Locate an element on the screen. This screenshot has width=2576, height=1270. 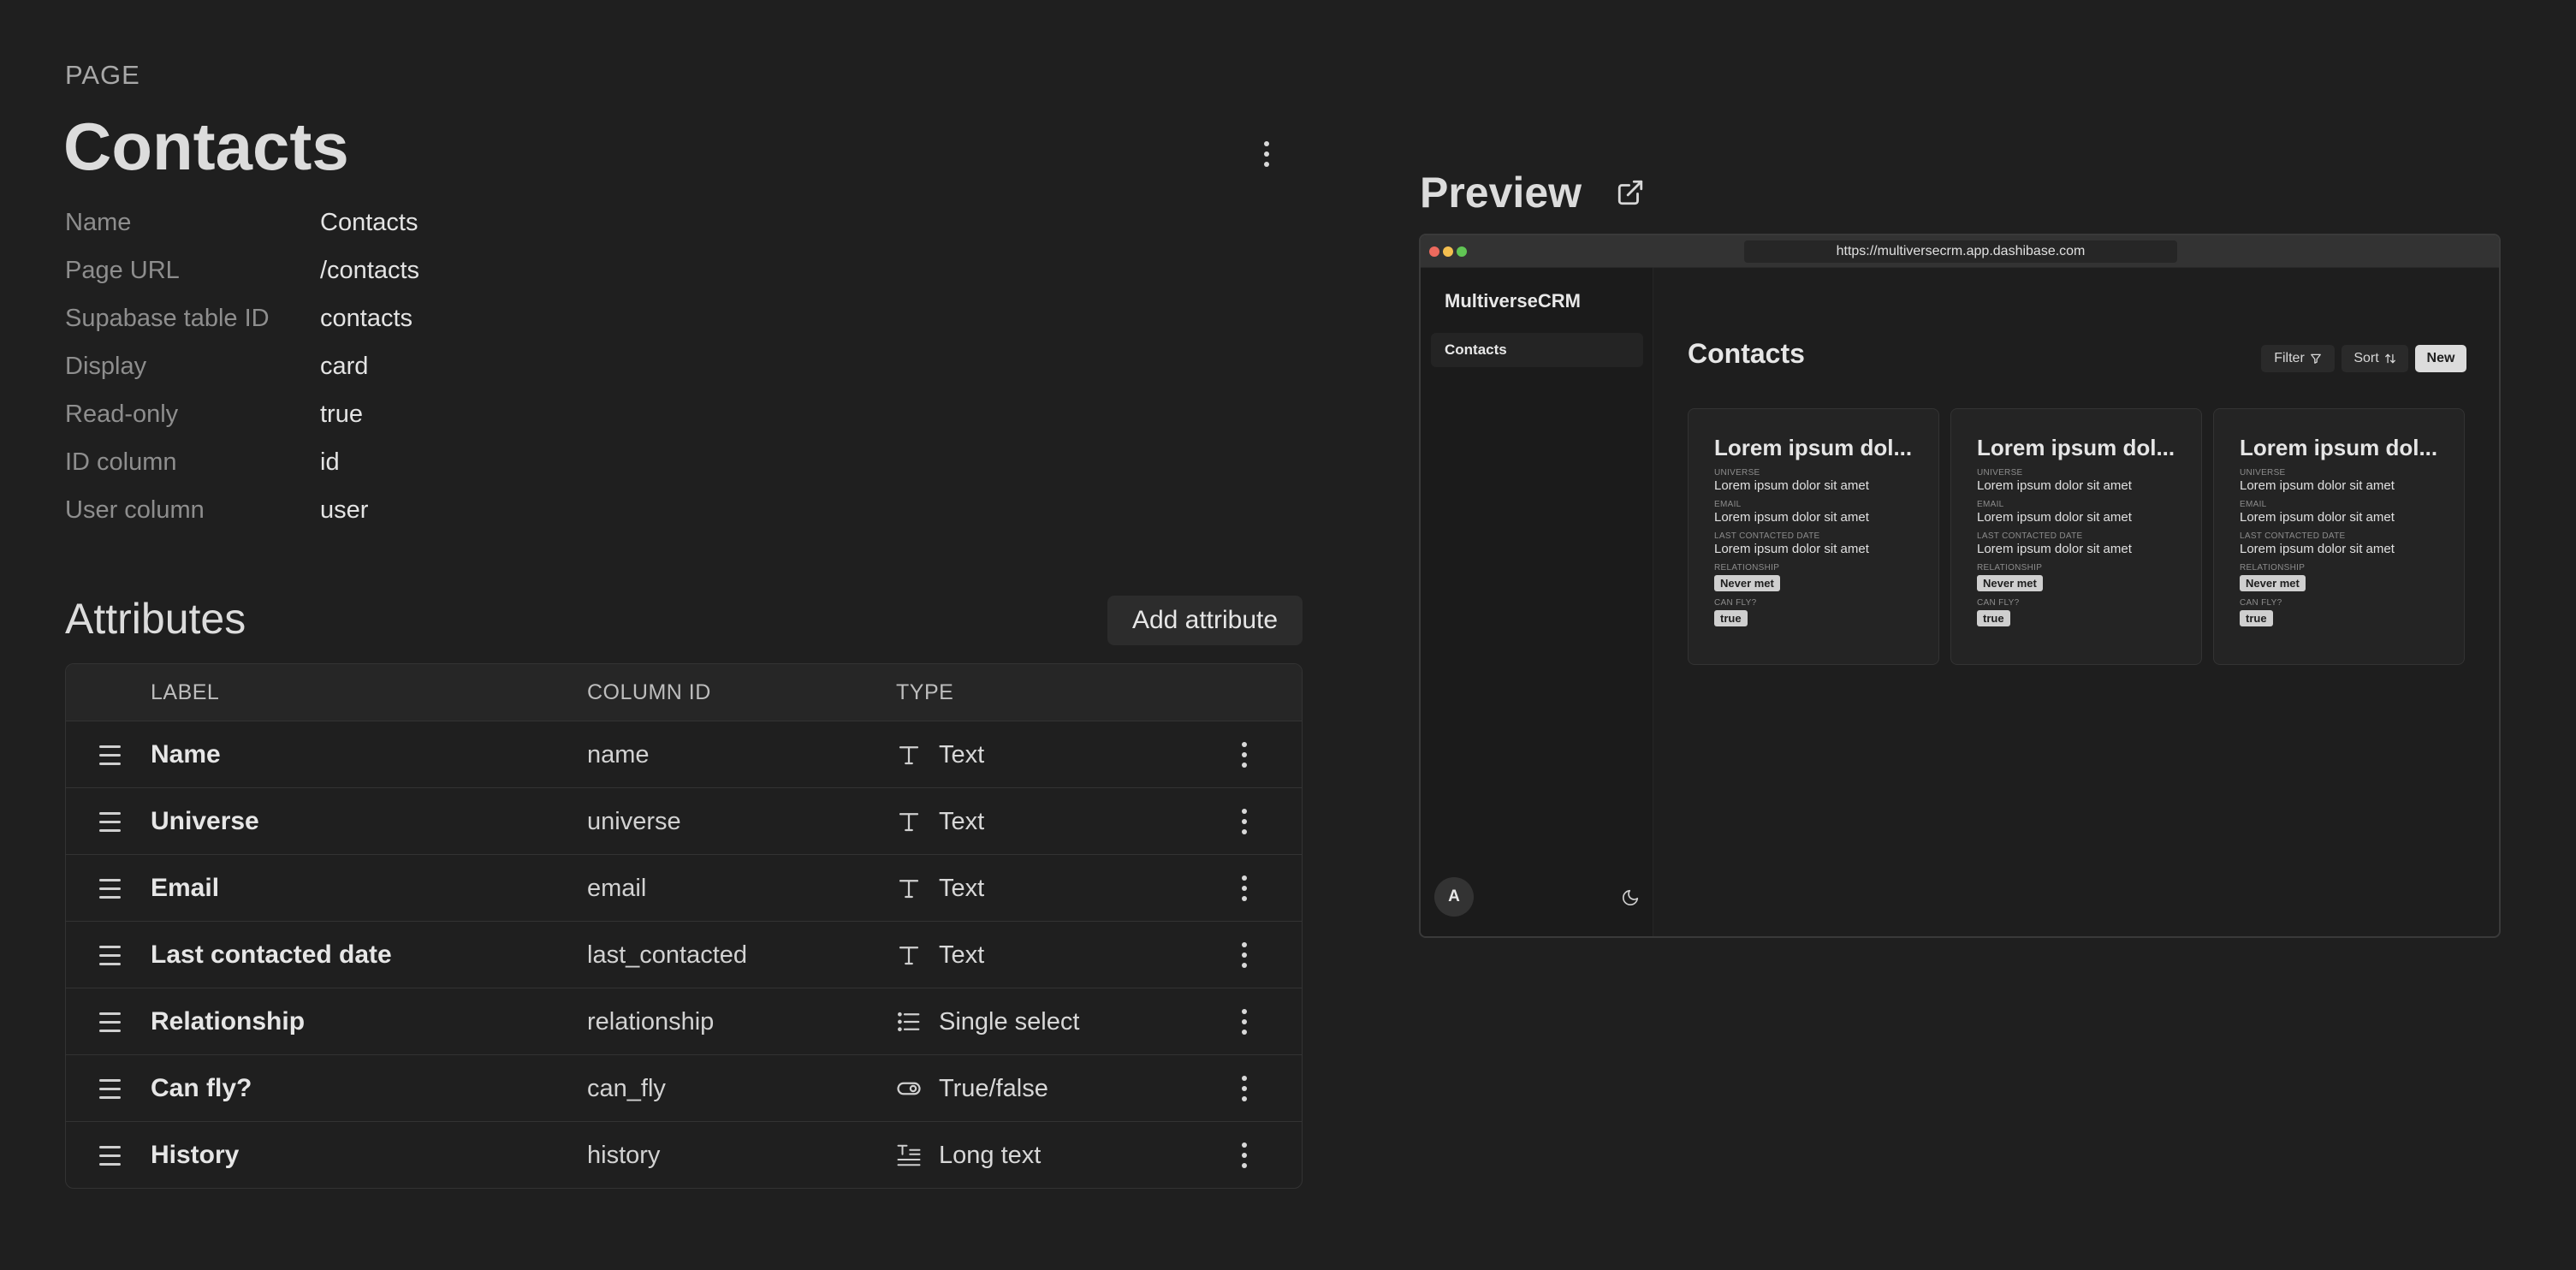
table-row: Can fly? can_fly True/false is located at coordinates (684, 1088).